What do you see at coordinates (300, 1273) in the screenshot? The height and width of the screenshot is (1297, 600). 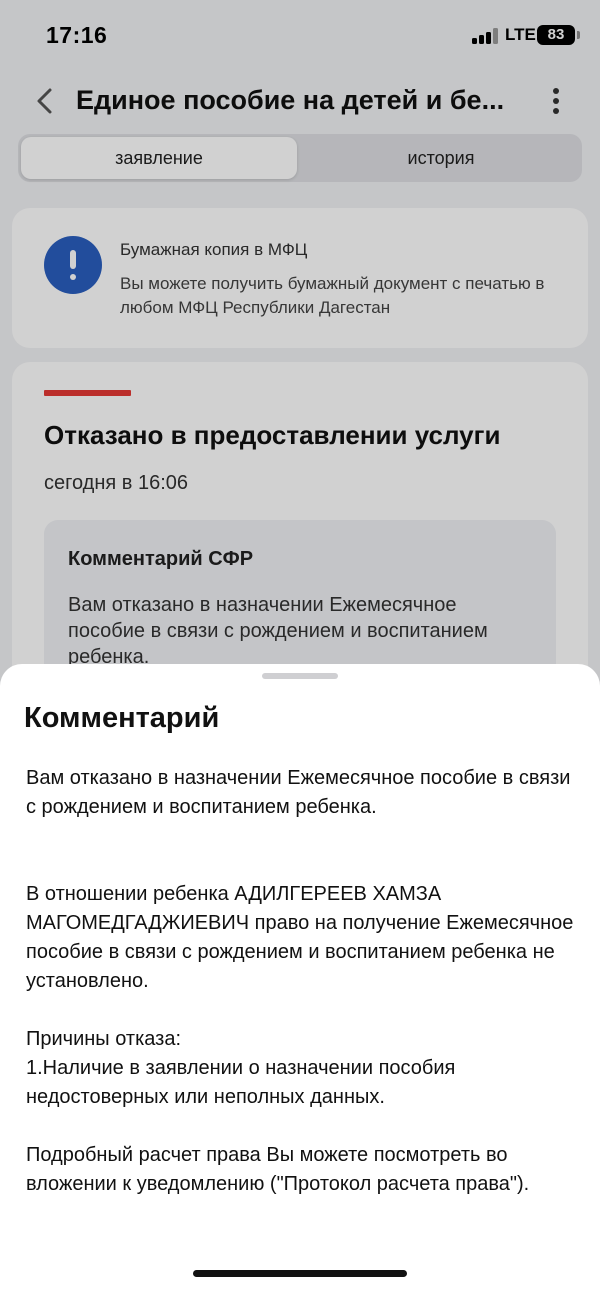 I see `home-indicator` at bounding box center [300, 1273].